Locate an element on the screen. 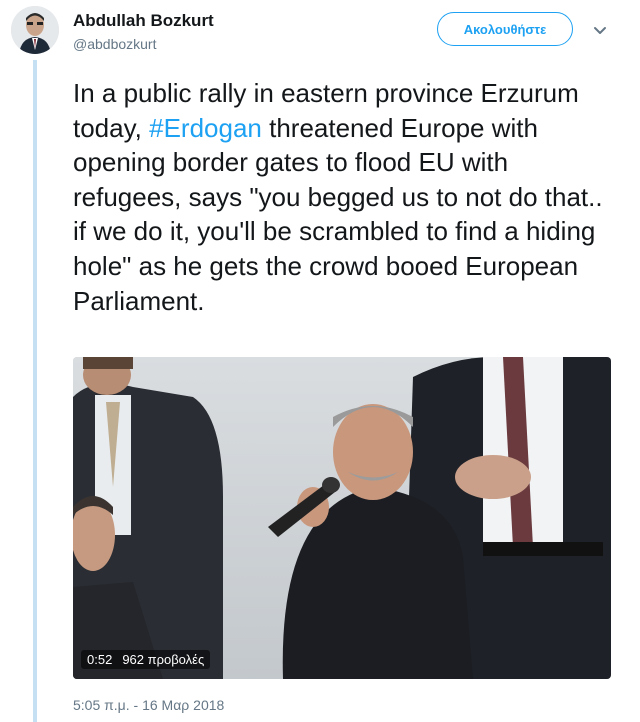 This screenshot has height=722, width=640. chevron-down-icon is located at coordinates (600, 30).